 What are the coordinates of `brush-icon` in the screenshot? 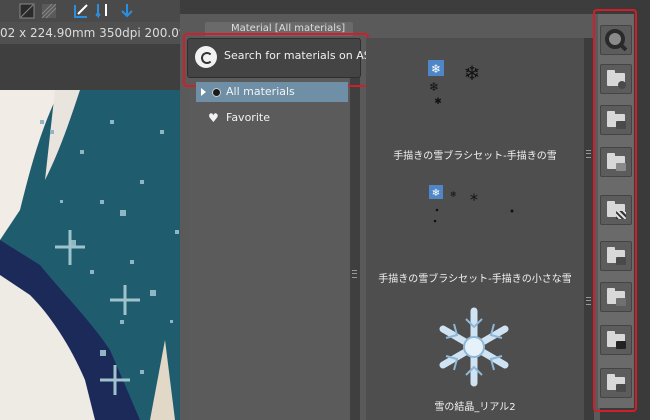 It's located at (27, 11).